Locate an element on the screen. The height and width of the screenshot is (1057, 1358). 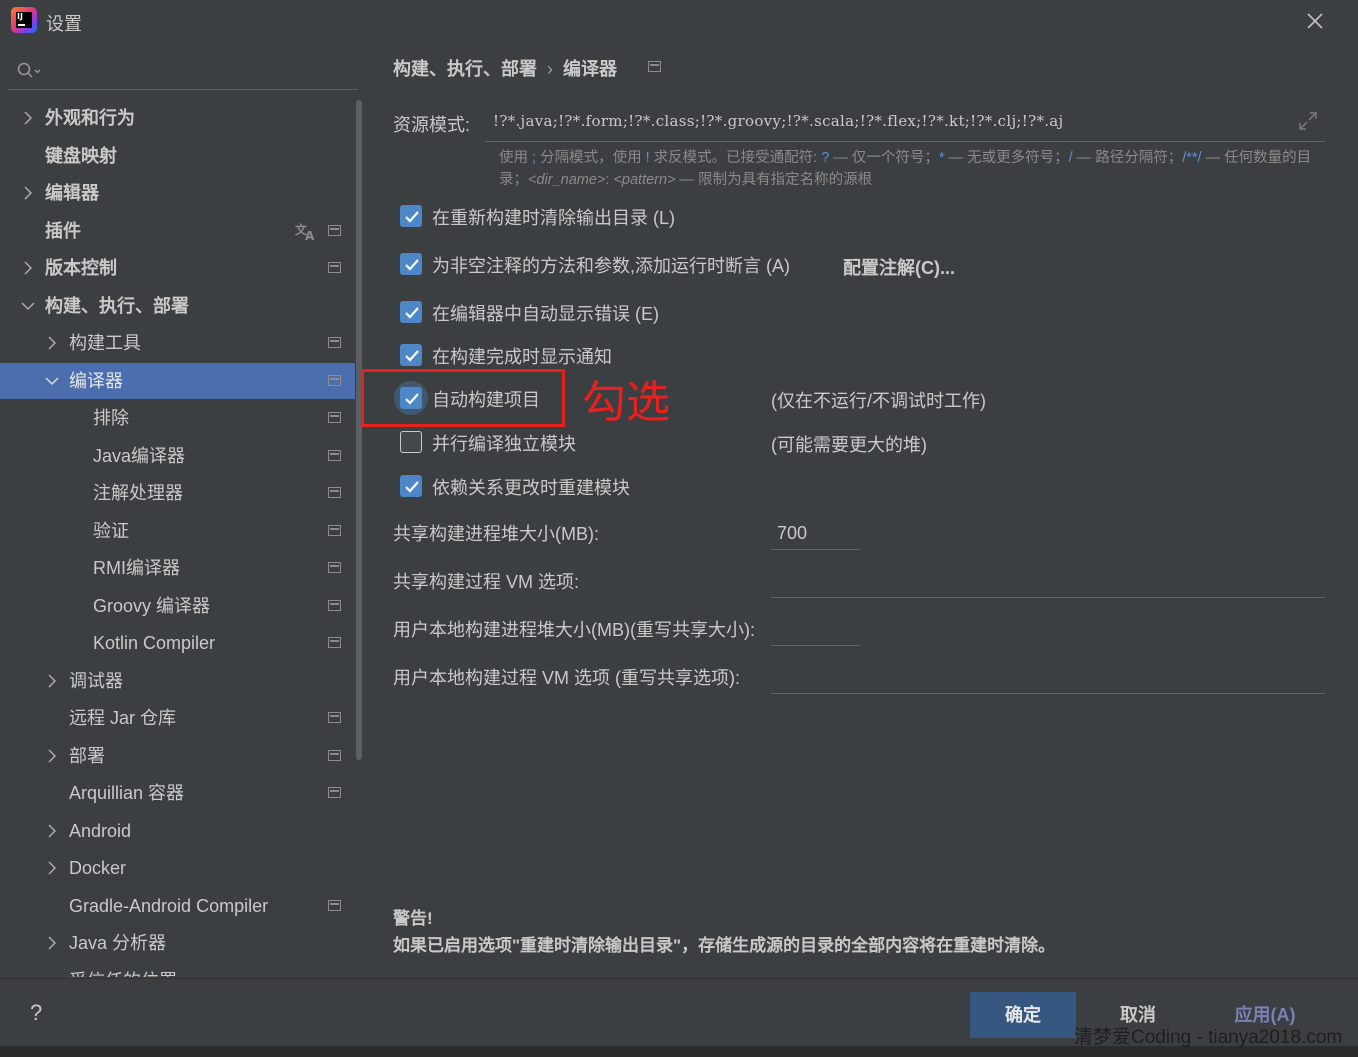
sidebar-scrollbar is located at coordinates (359, 430).